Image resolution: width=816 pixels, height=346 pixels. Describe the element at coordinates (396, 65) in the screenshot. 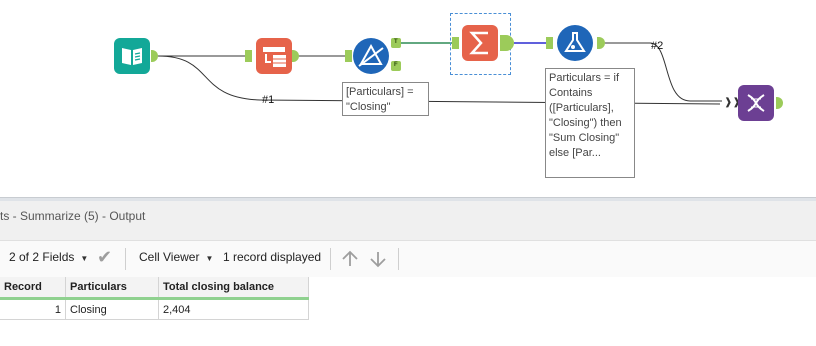

I see `filter-false-label: F` at that location.